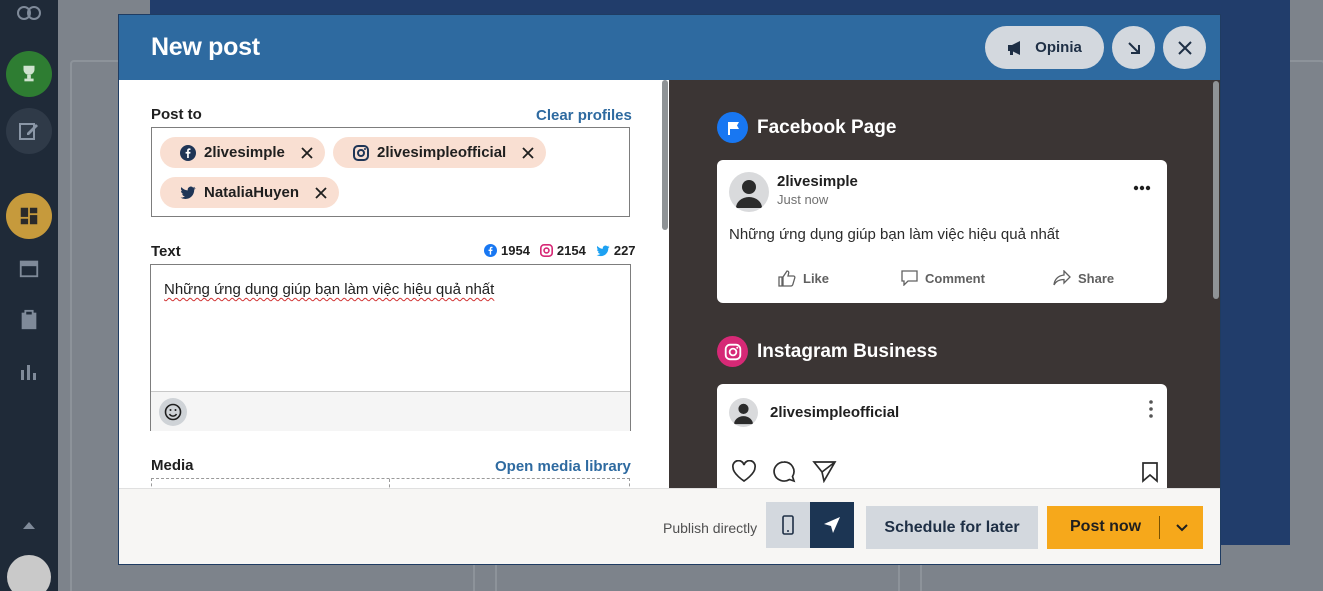 This screenshot has height=591, width=1323. I want to click on comment-action: Comment, so click(943, 278).